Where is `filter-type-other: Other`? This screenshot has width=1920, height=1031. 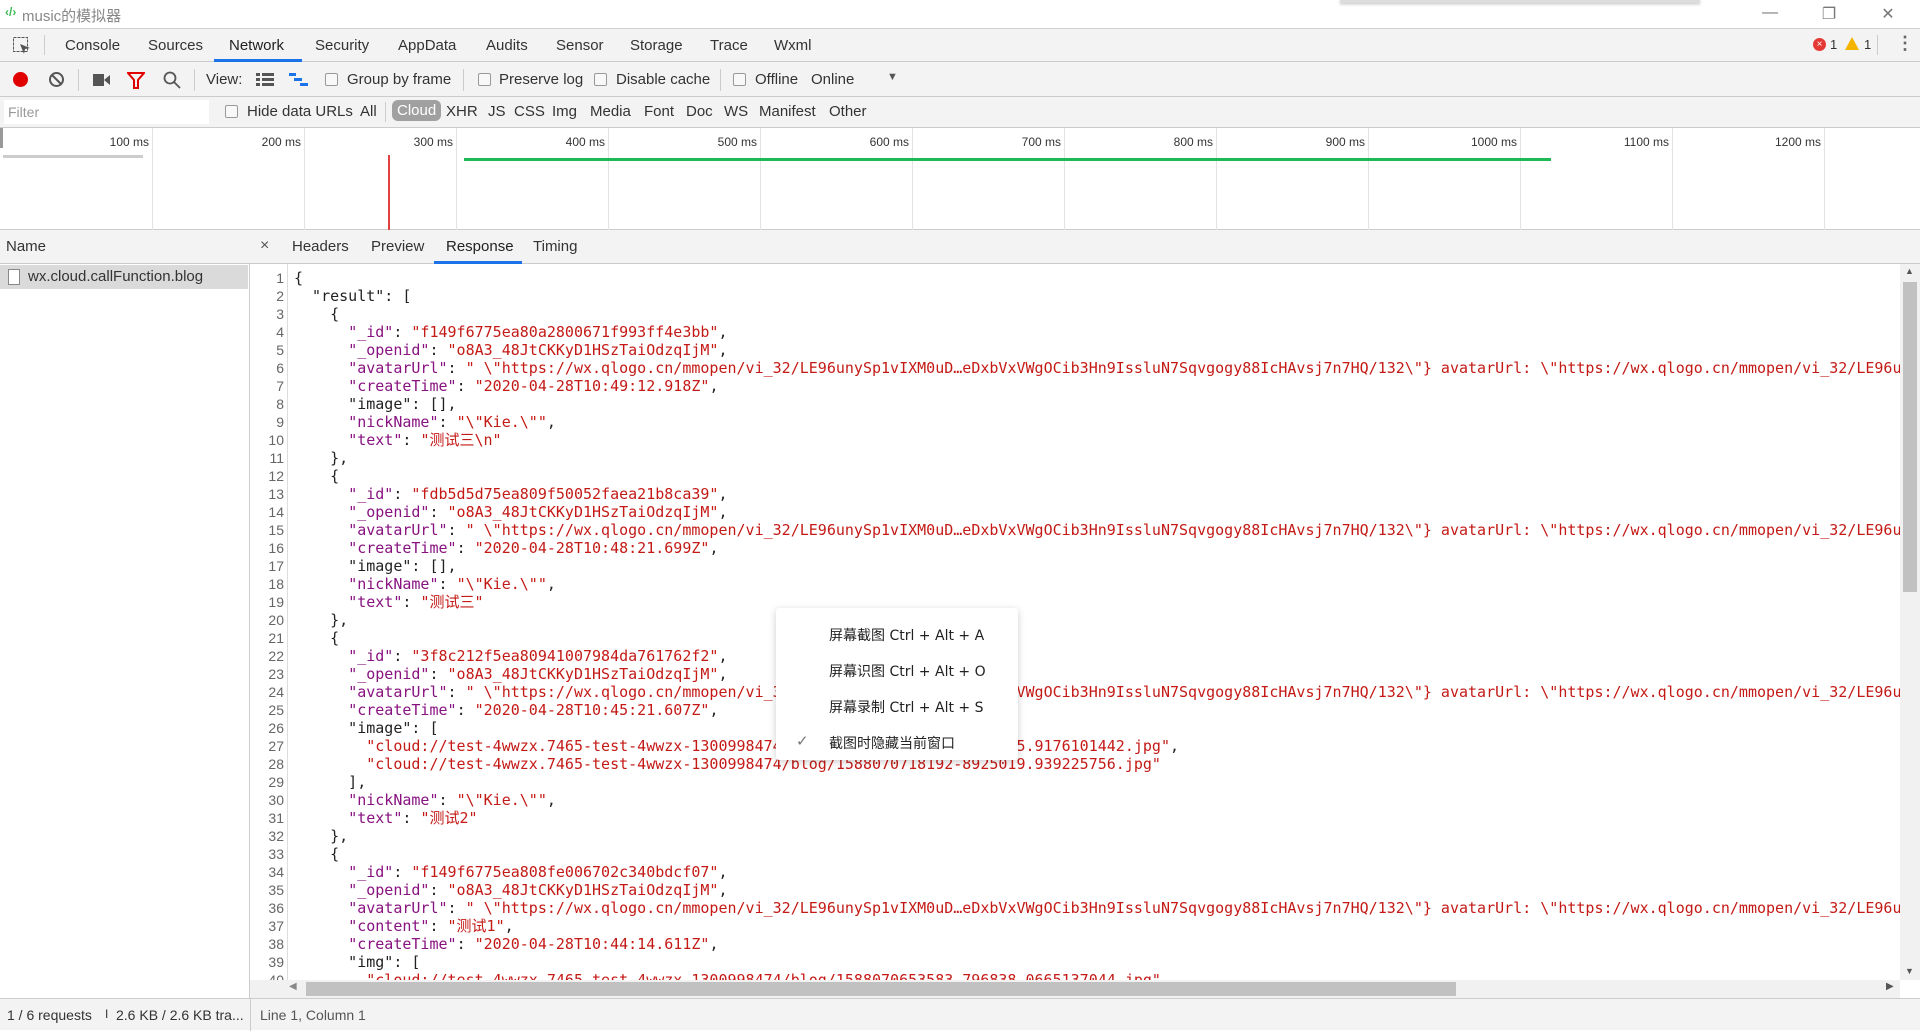 filter-type-other: Other is located at coordinates (848, 111).